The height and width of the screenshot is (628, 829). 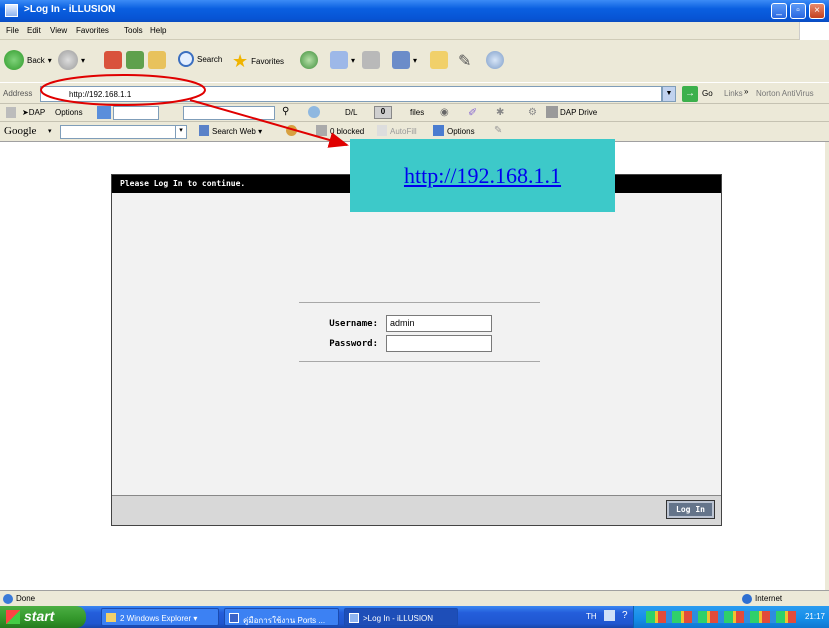 I want to click on login-button: Log In, so click(x=690, y=509).